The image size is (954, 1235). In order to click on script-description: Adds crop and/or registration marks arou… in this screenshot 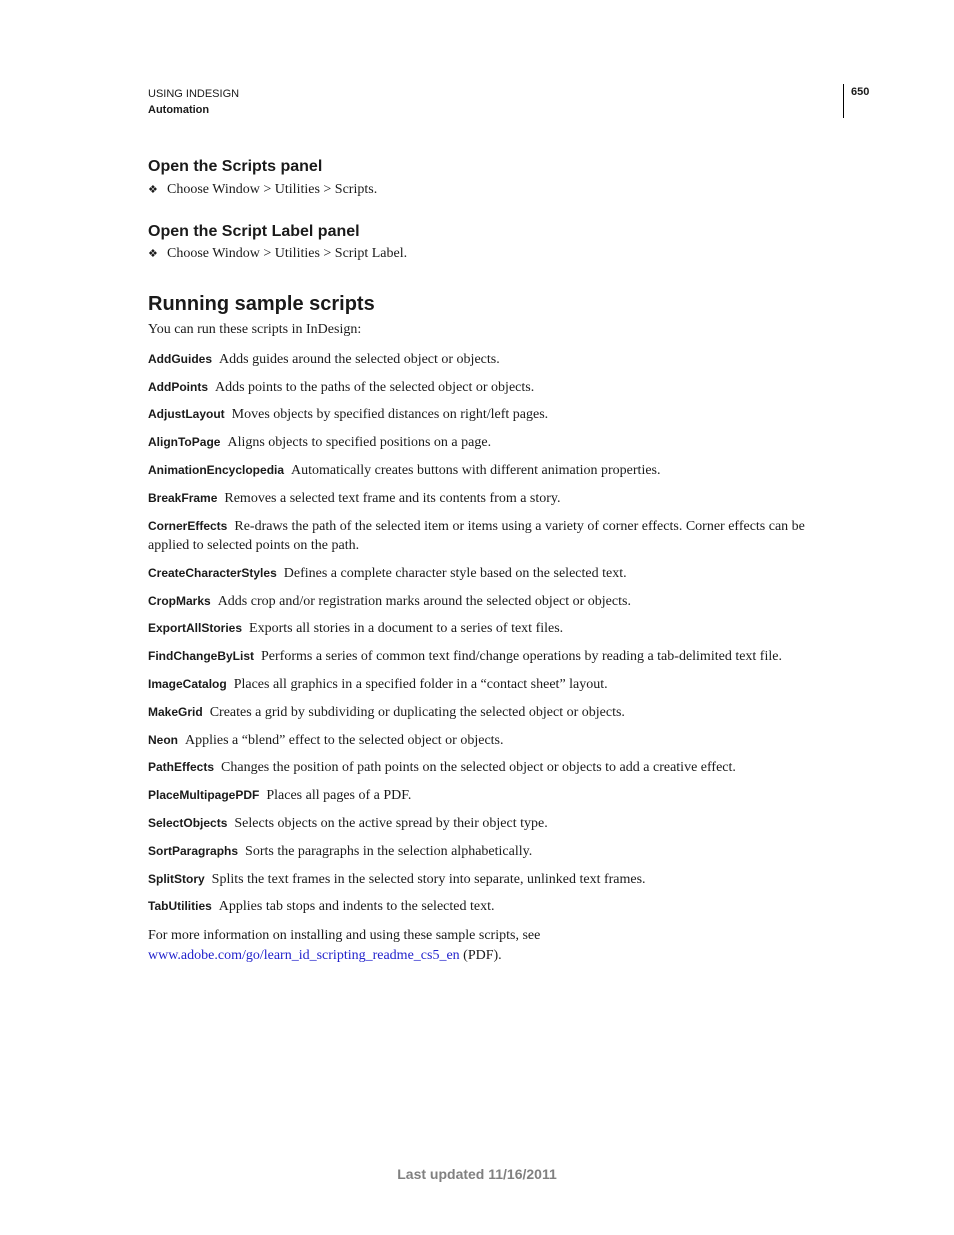, I will do `click(424, 601)`.